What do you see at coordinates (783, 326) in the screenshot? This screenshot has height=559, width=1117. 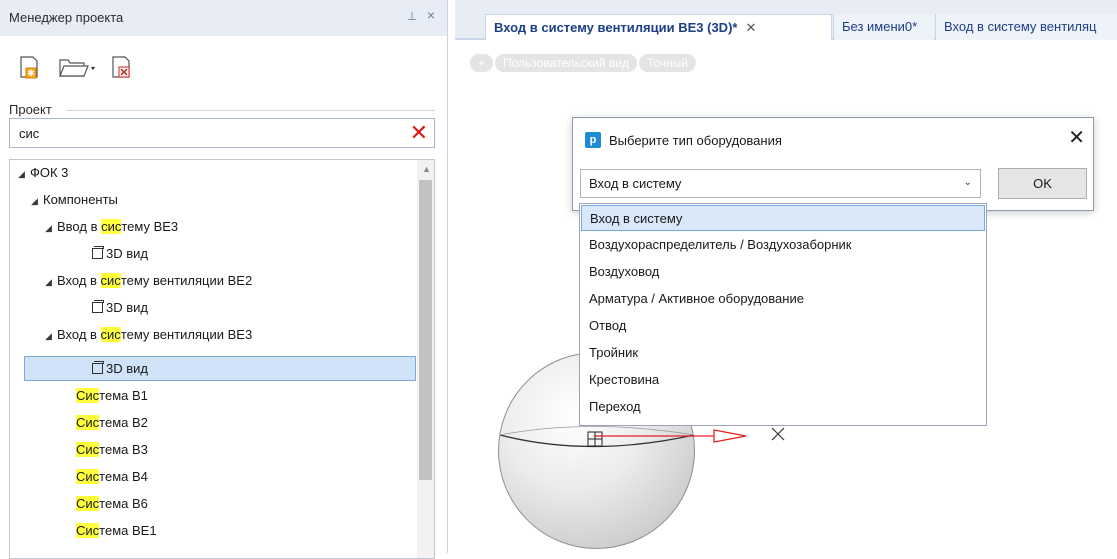 I see `option-bend: Отвод` at bounding box center [783, 326].